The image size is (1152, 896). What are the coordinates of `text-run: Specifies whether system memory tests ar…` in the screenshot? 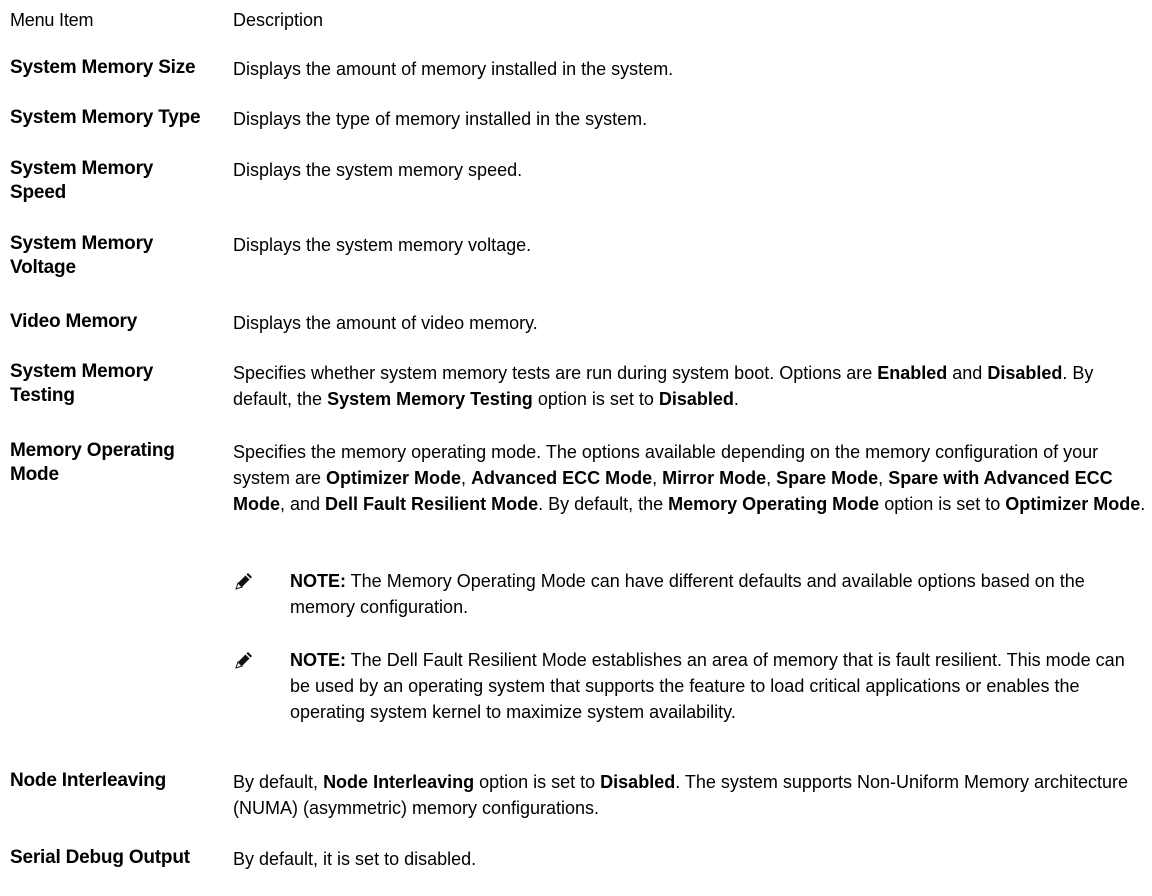 It's located at (555, 373).